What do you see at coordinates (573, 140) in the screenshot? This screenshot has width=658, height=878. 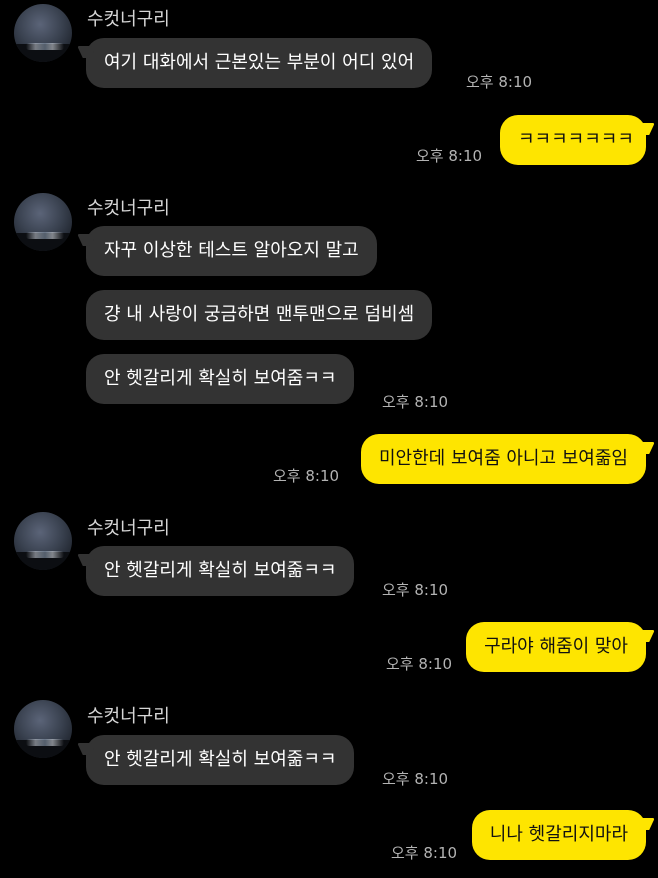 I see `outgoing-message: ㅋㅋㅋㅋㅋㅋㅋ` at bounding box center [573, 140].